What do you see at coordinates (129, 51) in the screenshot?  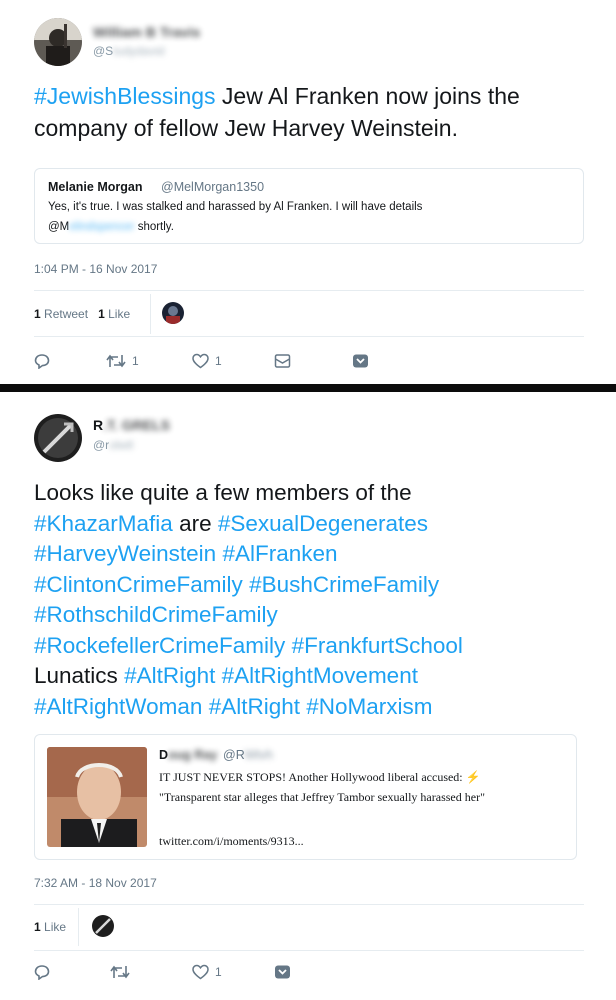 I see `user-handle: @Studydavid` at bounding box center [129, 51].